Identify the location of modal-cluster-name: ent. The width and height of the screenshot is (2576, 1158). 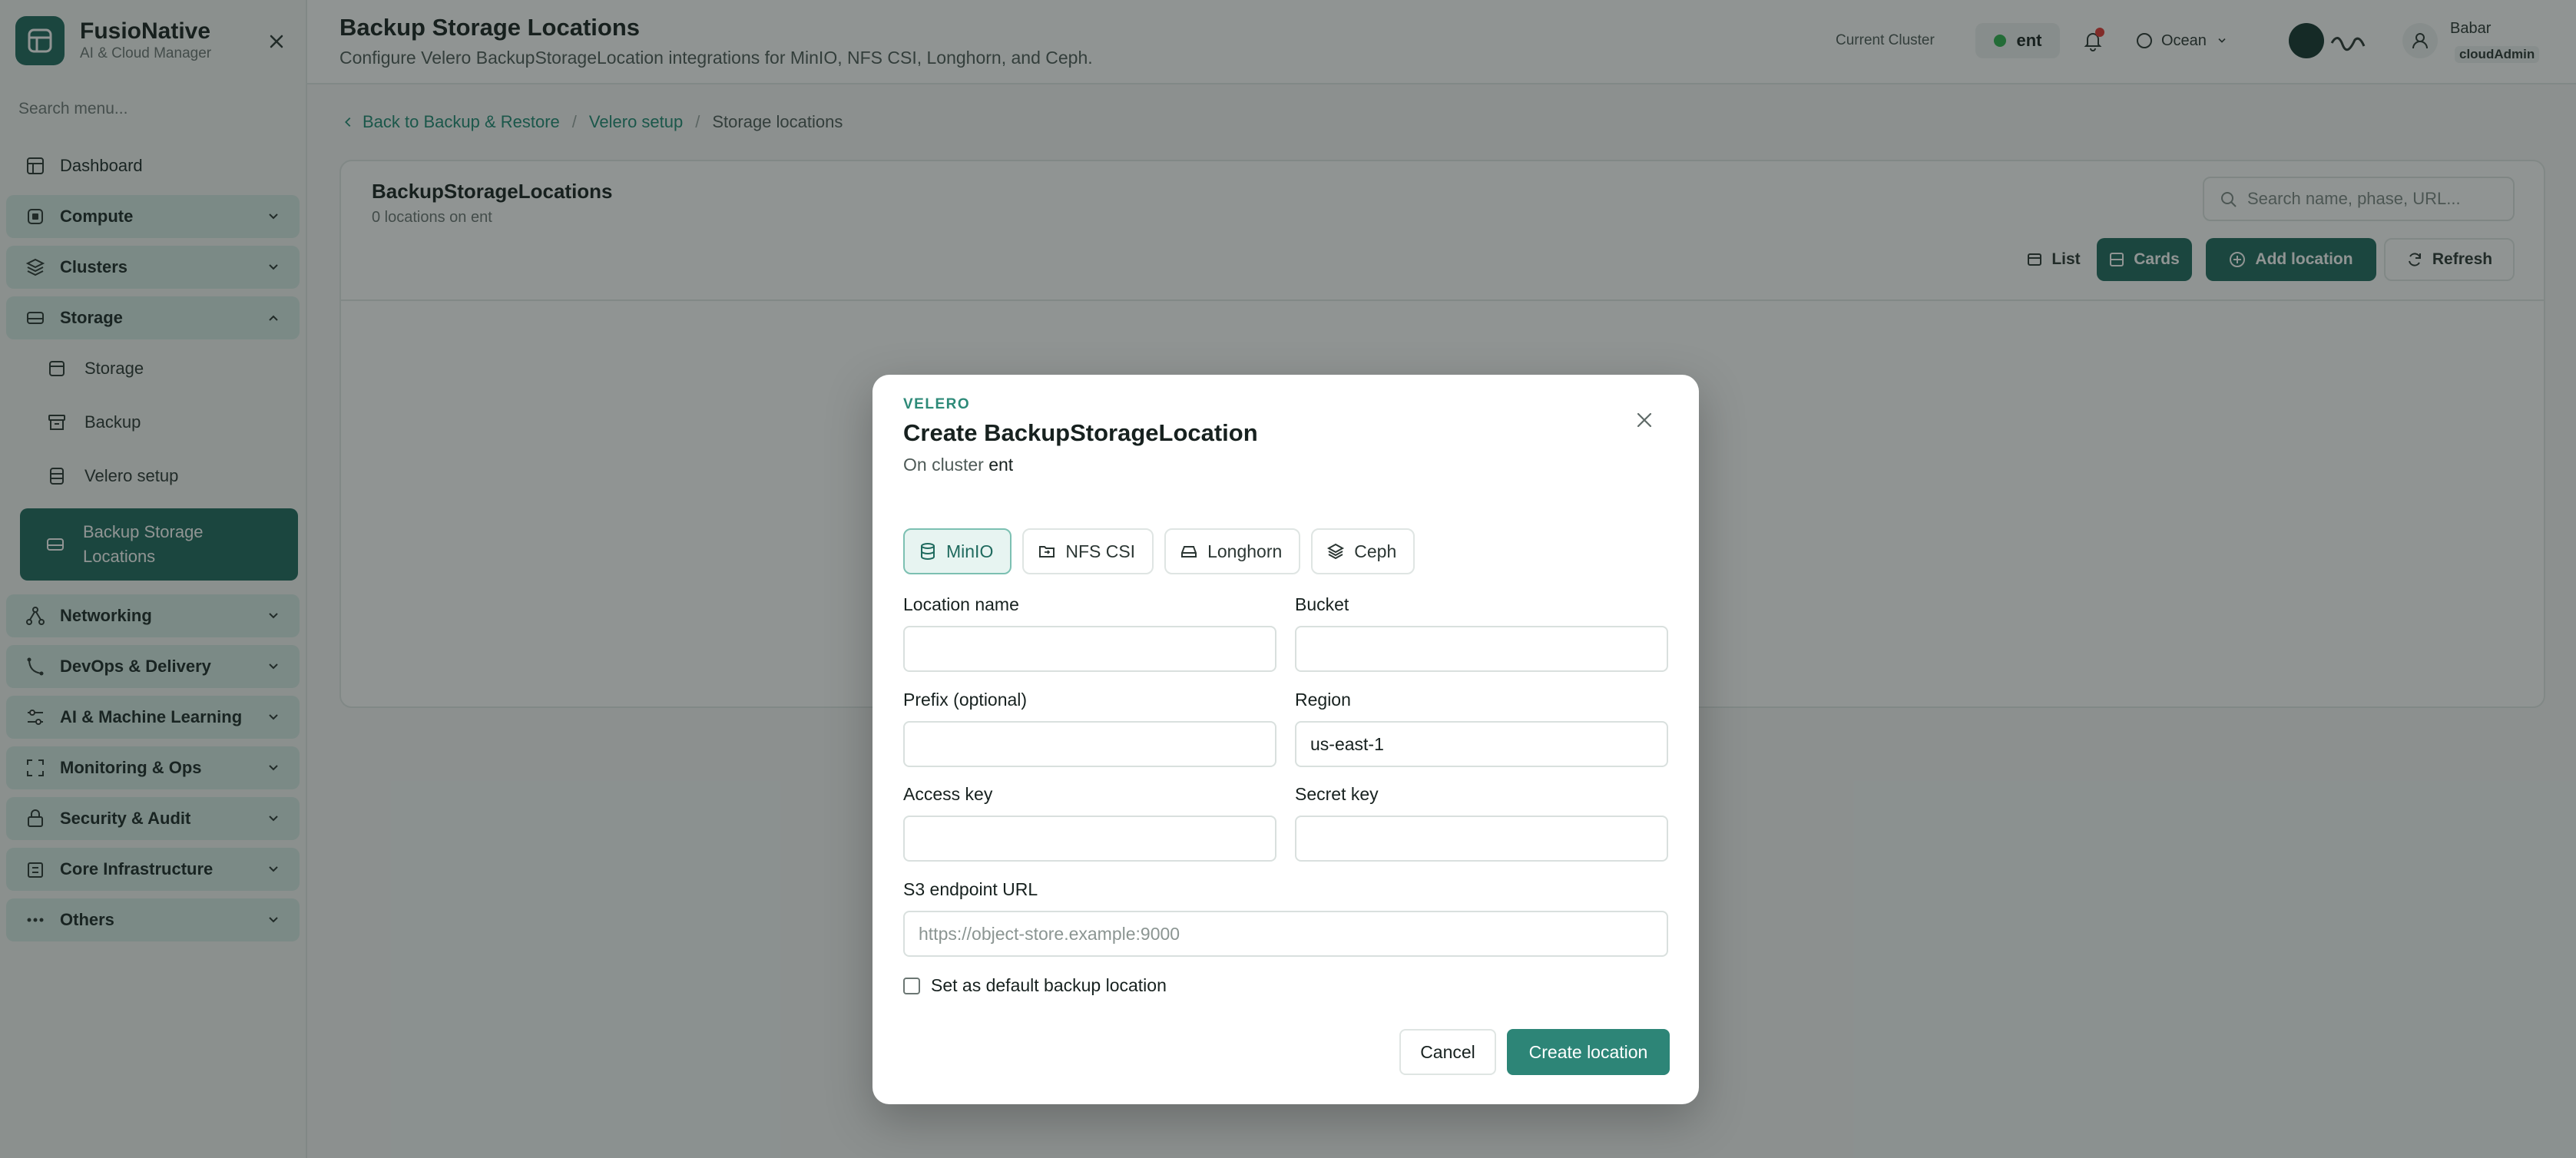
(1001, 465).